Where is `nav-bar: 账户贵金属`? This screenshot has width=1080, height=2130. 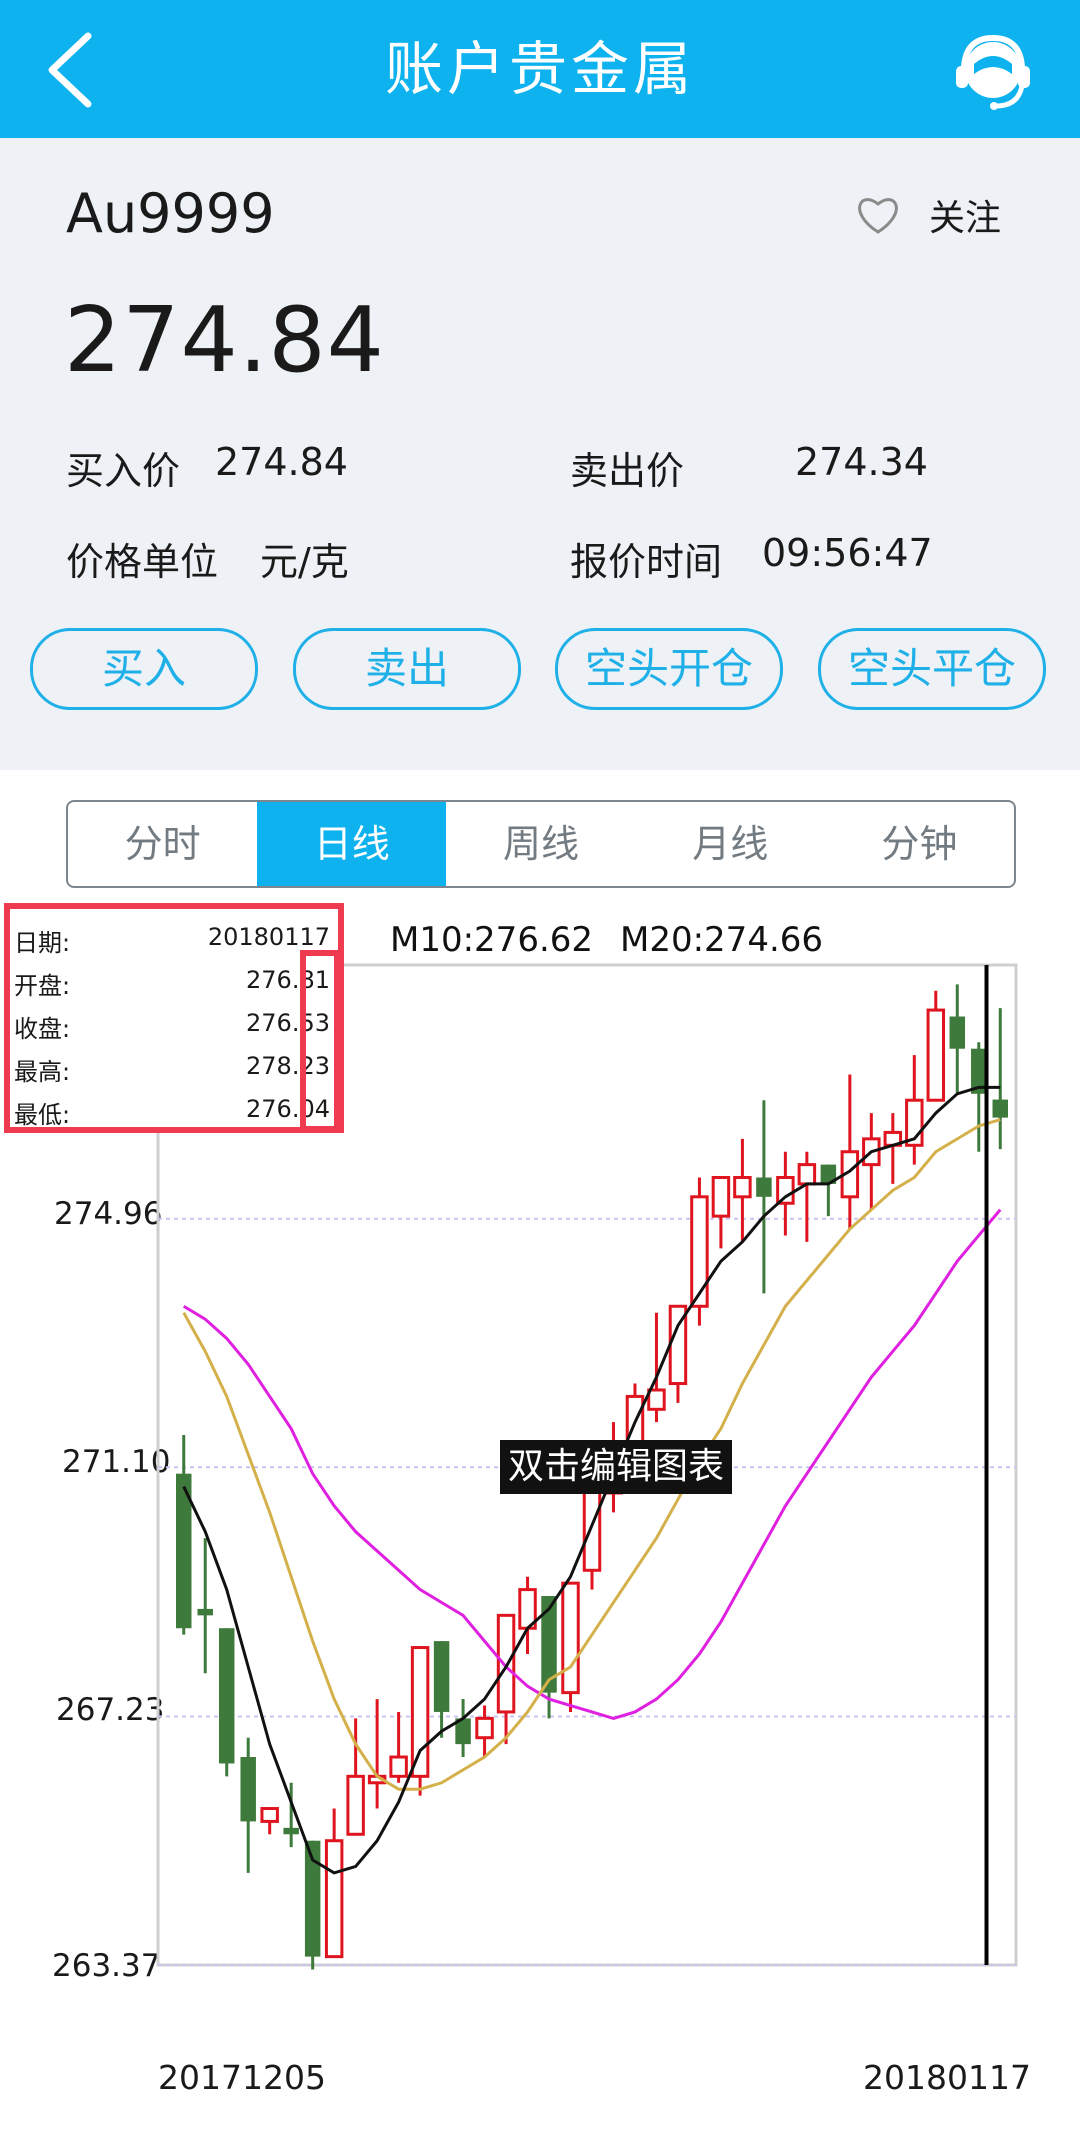
nav-bar: 账户贵金属 is located at coordinates (540, 69).